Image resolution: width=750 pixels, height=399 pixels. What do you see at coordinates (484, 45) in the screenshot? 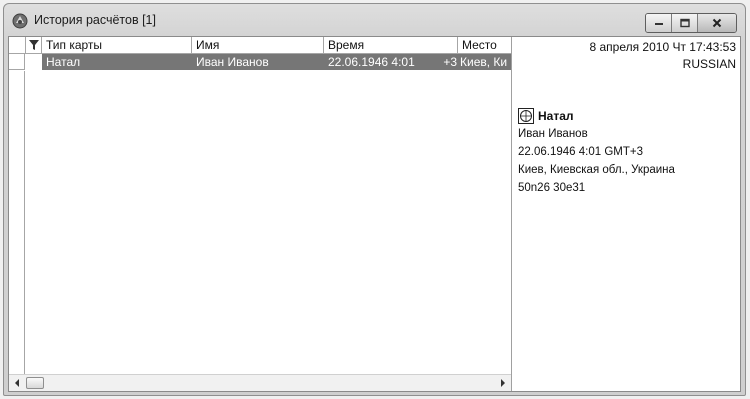
I see `column-header-place: Место` at bounding box center [484, 45].